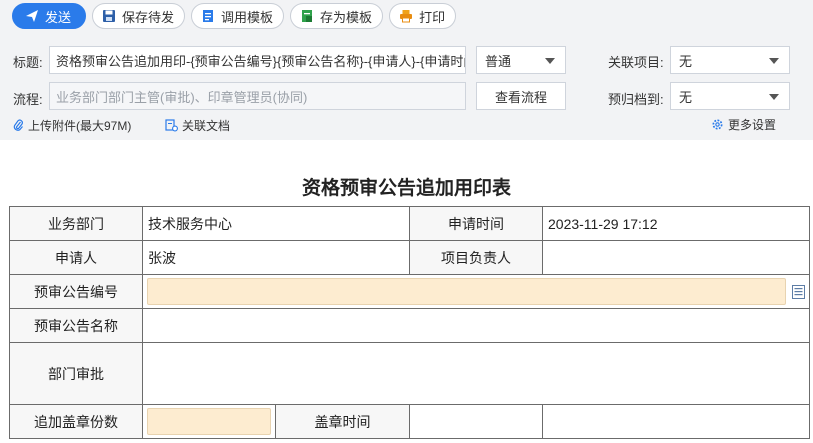 The image size is (813, 443). What do you see at coordinates (476, 373) in the screenshot?
I see `dept-approval-field` at bounding box center [476, 373].